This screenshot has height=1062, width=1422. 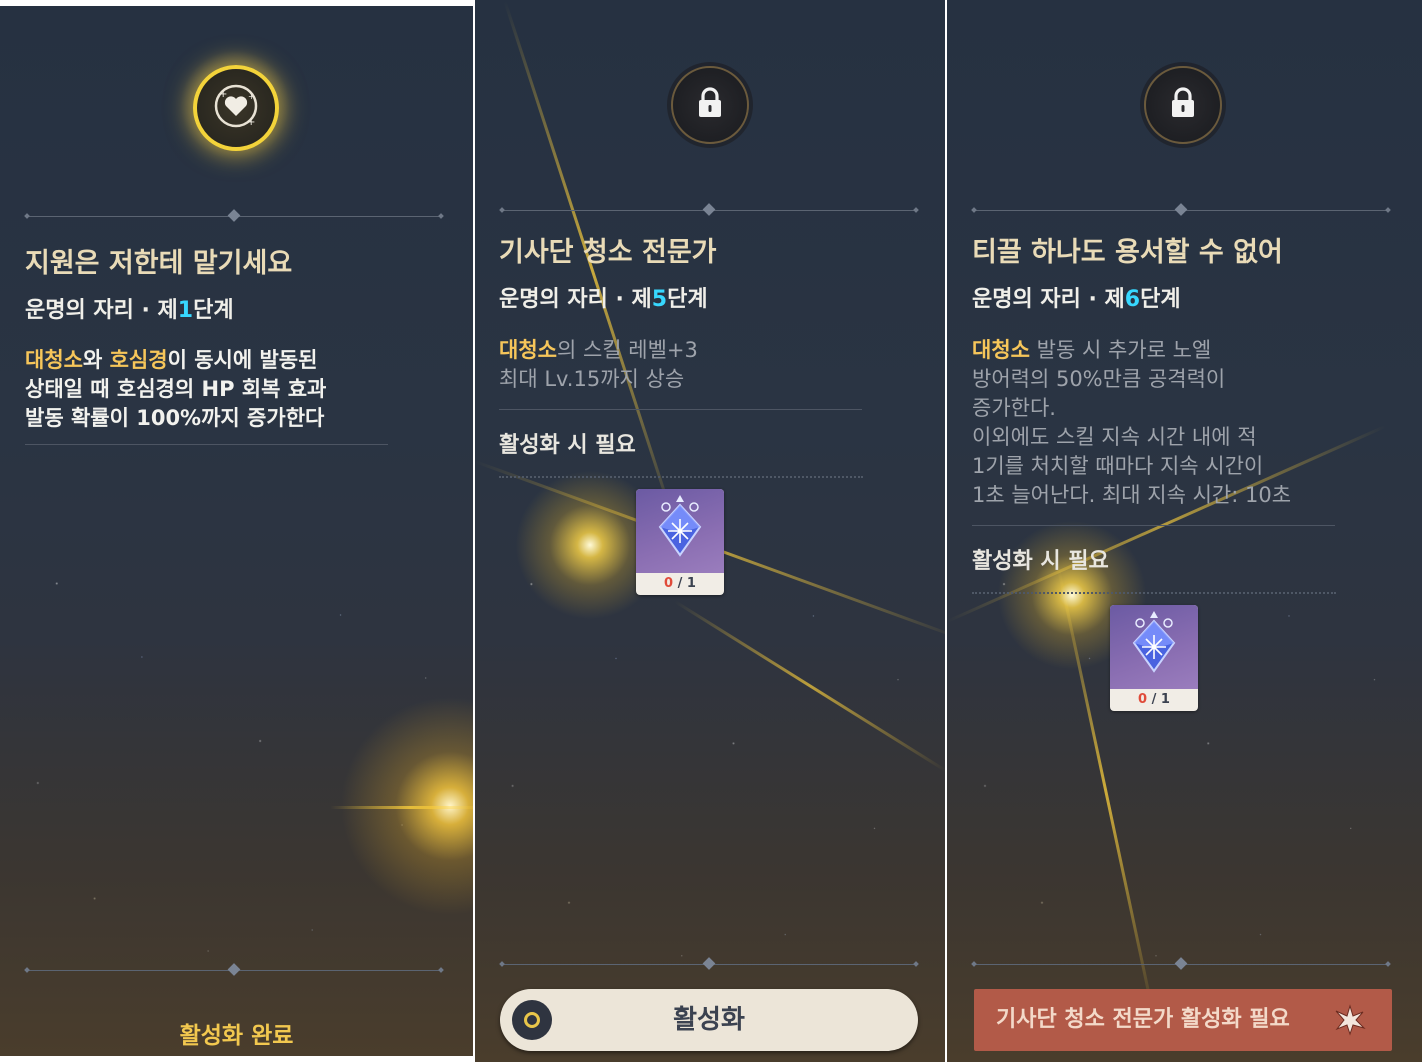 I want to click on star-flare, so click(x=406, y=806).